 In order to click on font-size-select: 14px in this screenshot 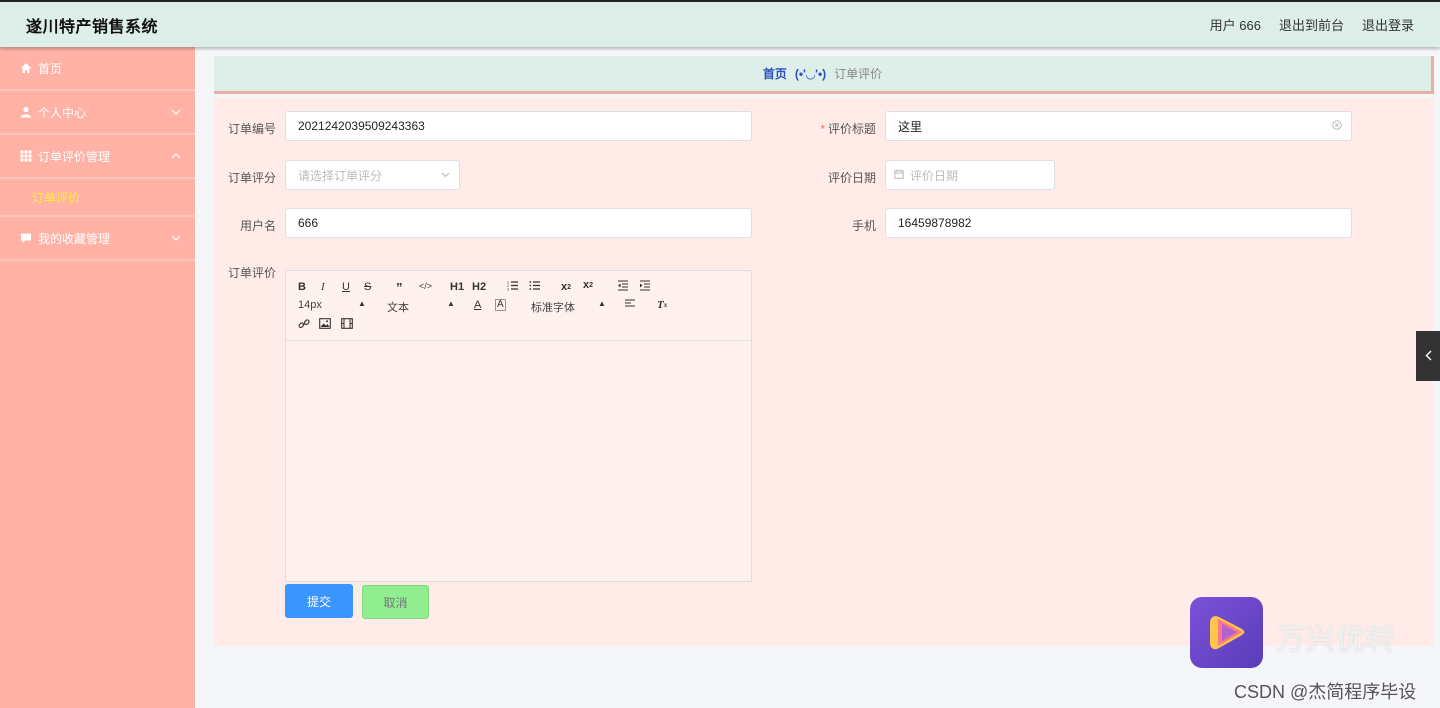, I will do `click(310, 305)`.